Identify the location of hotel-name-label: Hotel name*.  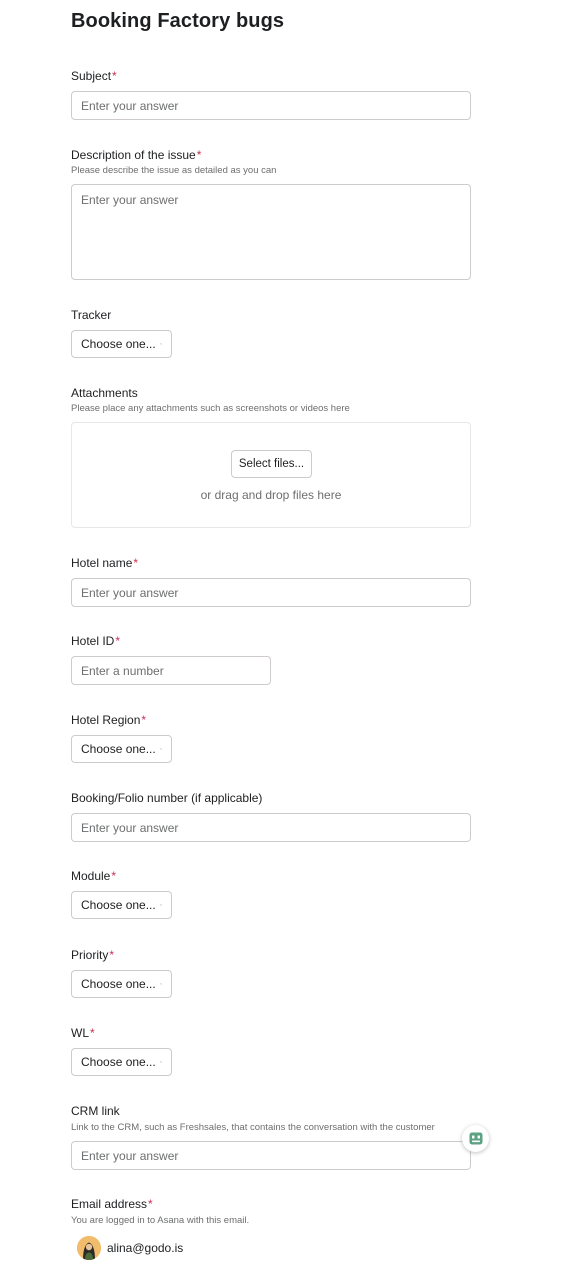
(105, 563).